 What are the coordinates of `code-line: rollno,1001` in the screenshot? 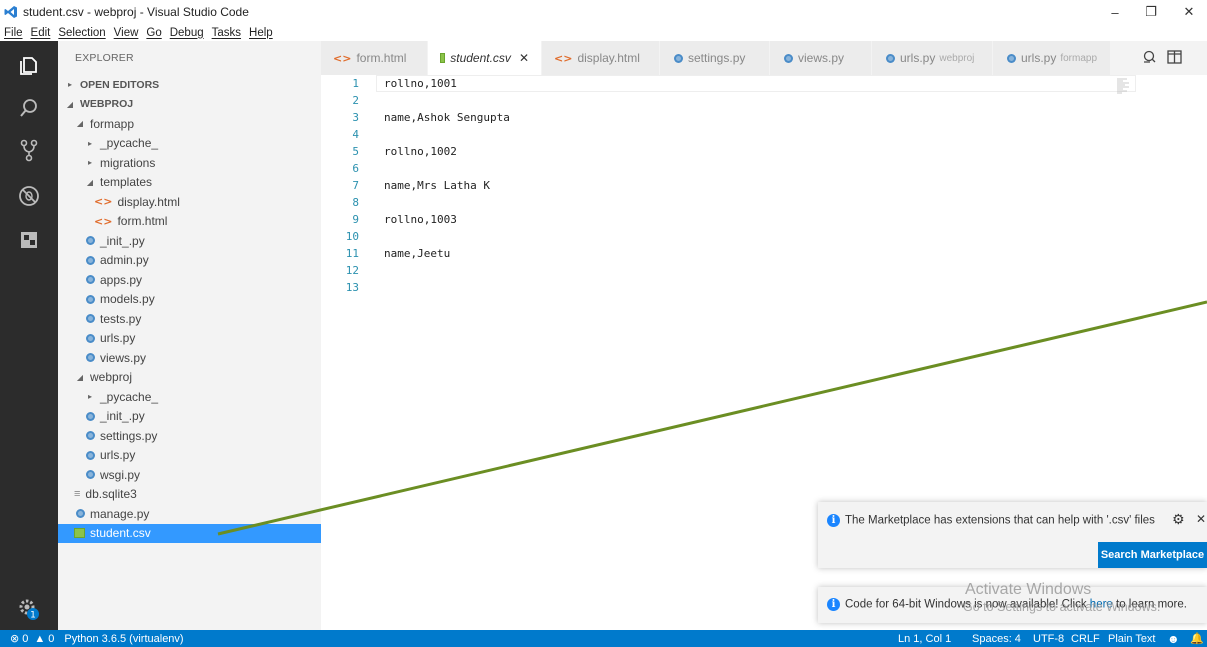 It's located at (420, 83).